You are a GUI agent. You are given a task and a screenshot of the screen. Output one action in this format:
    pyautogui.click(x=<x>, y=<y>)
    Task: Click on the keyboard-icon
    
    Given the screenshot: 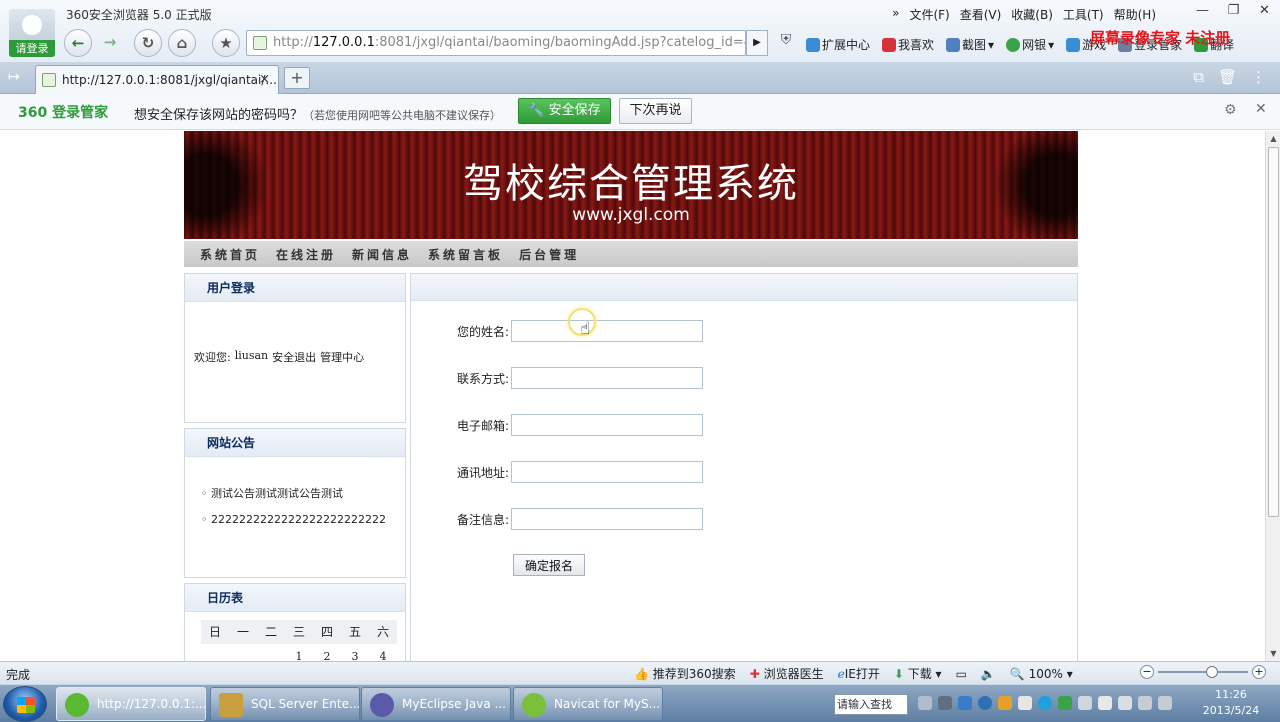 What is the action you would take?
    pyautogui.click(x=925, y=703)
    